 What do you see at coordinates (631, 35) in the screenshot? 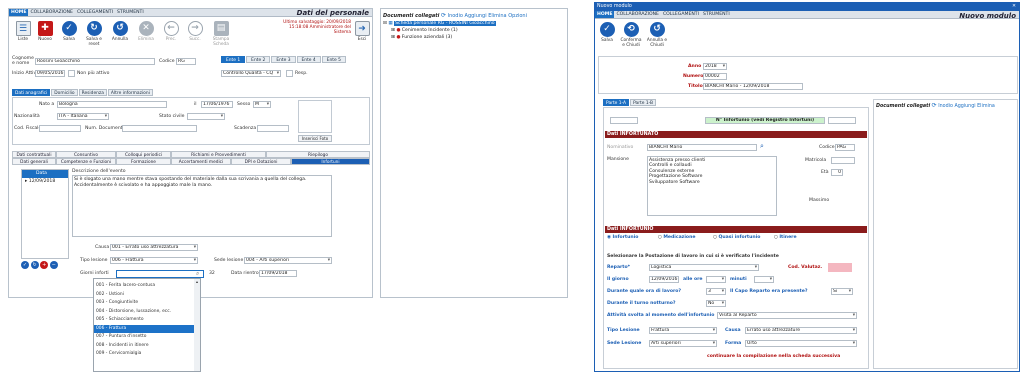
I see `conferma-chiudi-button: ⟲ Conferma e Chiudi` at bounding box center [631, 35].